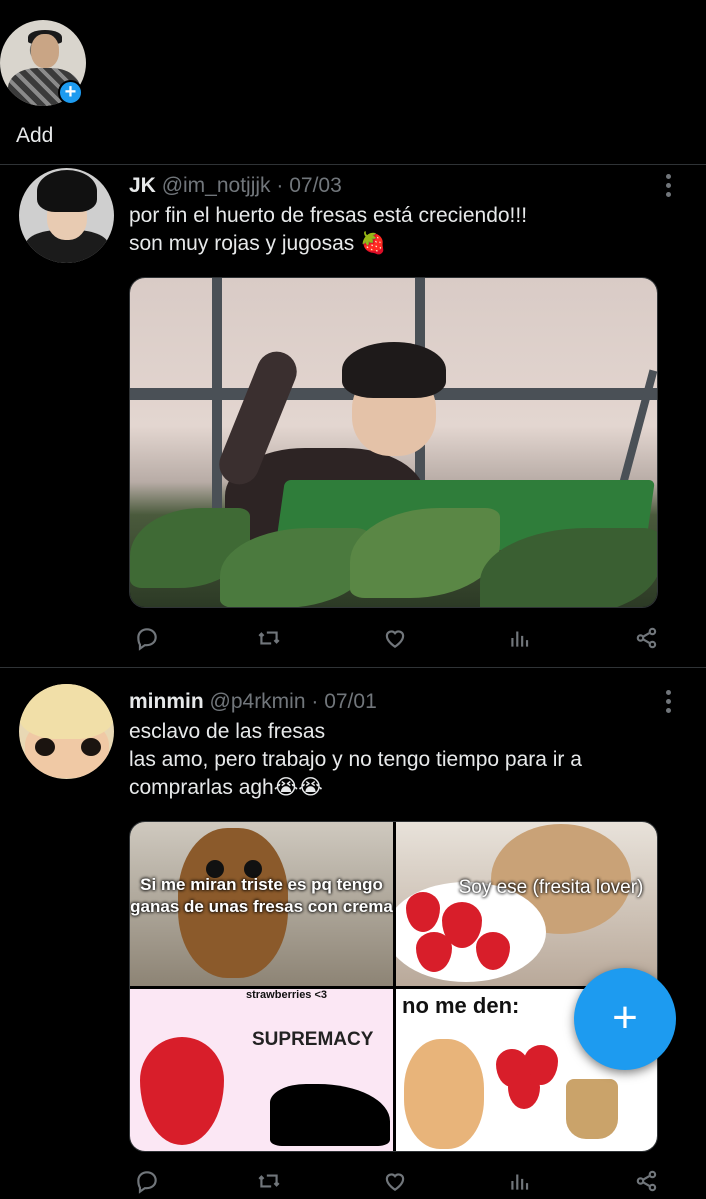 The width and height of the screenshot is (706, 1199). Describe the element at coordinates (444, 1094) in the screenshot. I see `kitten-image` at that location.